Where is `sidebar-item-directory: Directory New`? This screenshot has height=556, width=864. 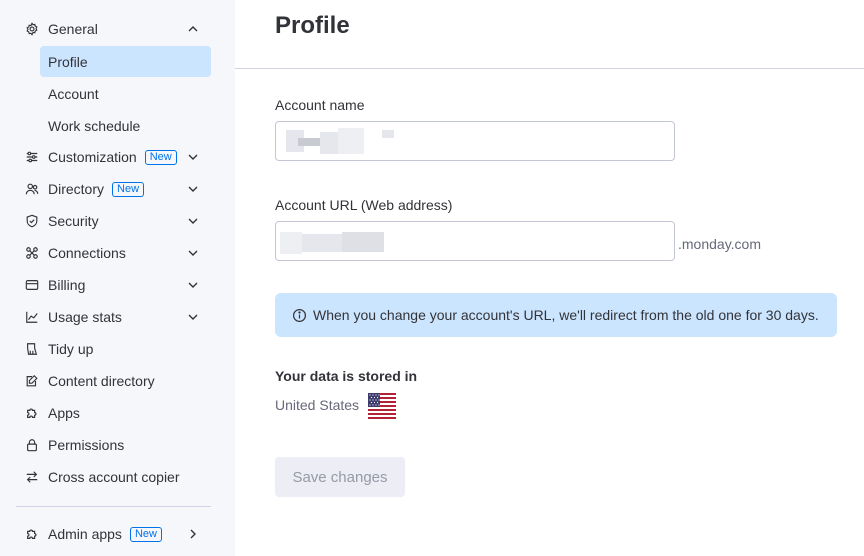 sidebar-item-directory: Directory New is located at coordinates (113, 189).